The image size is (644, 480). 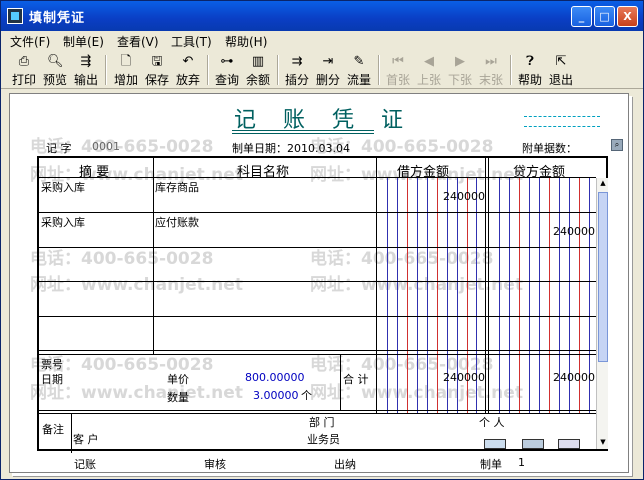 What do you see at coordinates (491, 61) in the screenshot?
I see `last-page-icon: ⏭` at bounding box center [491, 61].